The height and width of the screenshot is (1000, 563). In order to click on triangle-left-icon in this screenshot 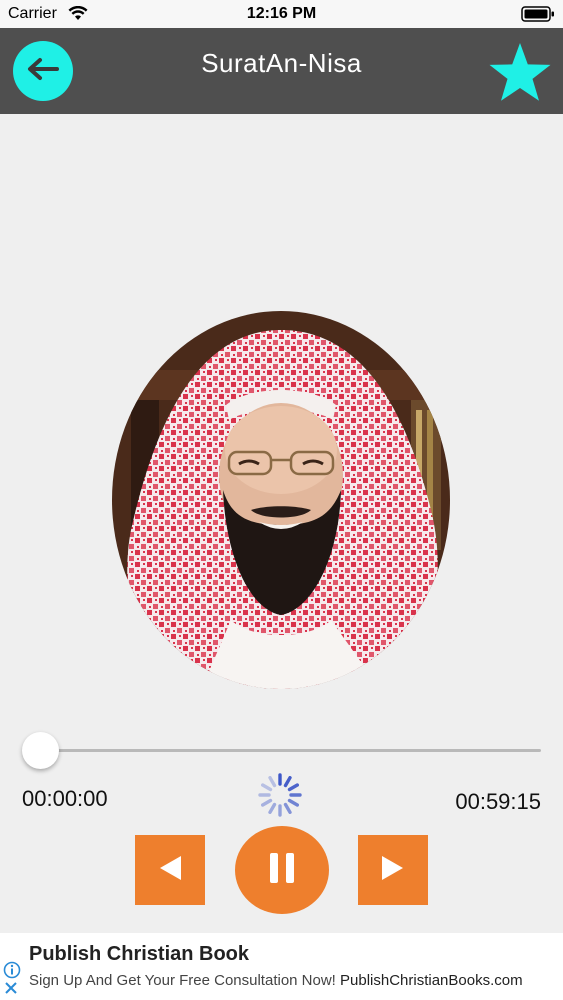, I will do `click(170, 870)`.